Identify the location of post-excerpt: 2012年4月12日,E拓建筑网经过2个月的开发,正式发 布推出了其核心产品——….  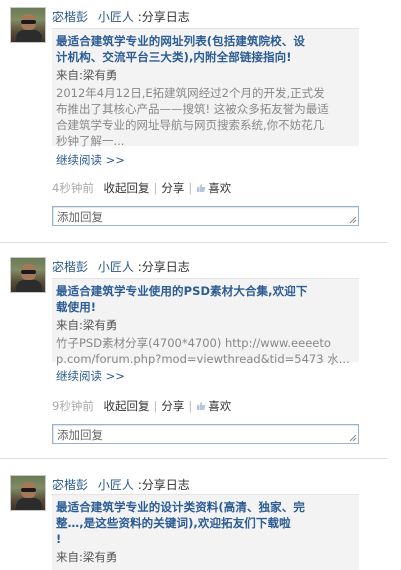
(206, 117).